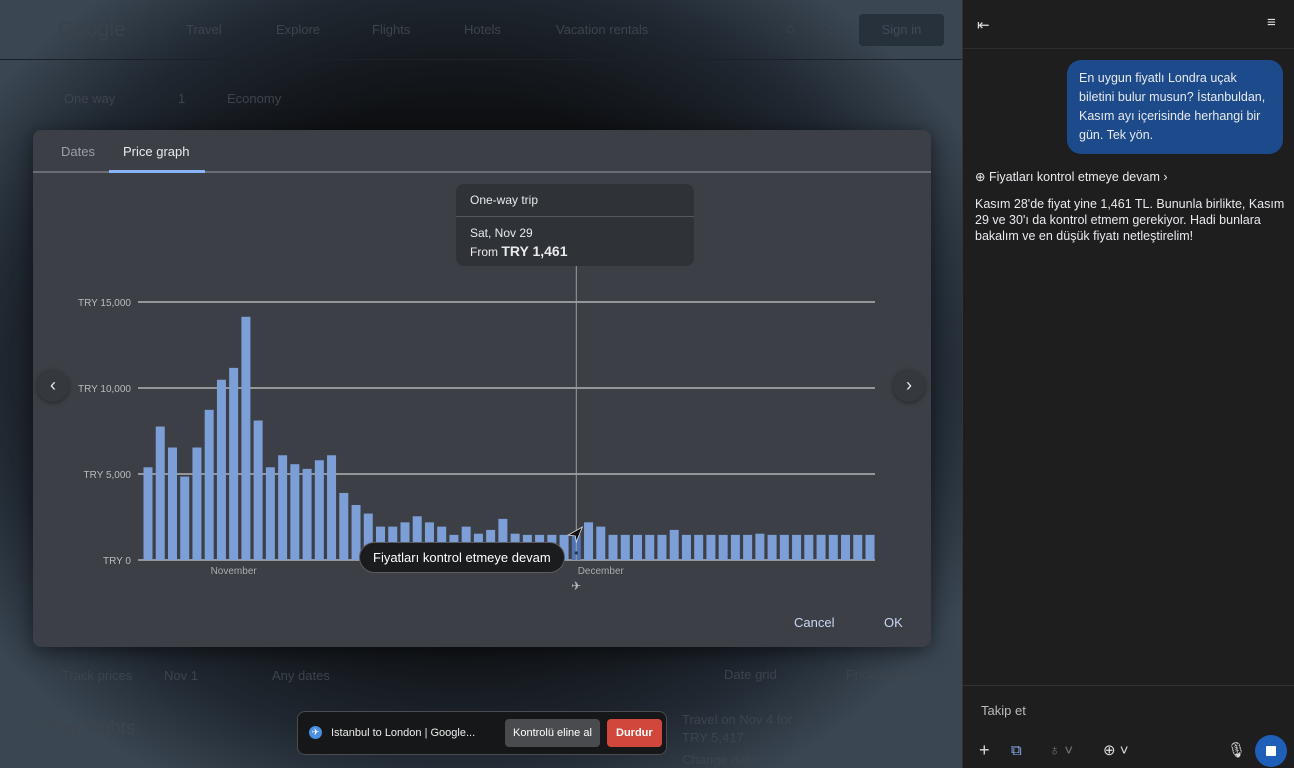 The image size is (1294, 768). Describe the element at coordinates (1016, 750) in the screenshot. I see `tools-icon: ⧉` at that location.